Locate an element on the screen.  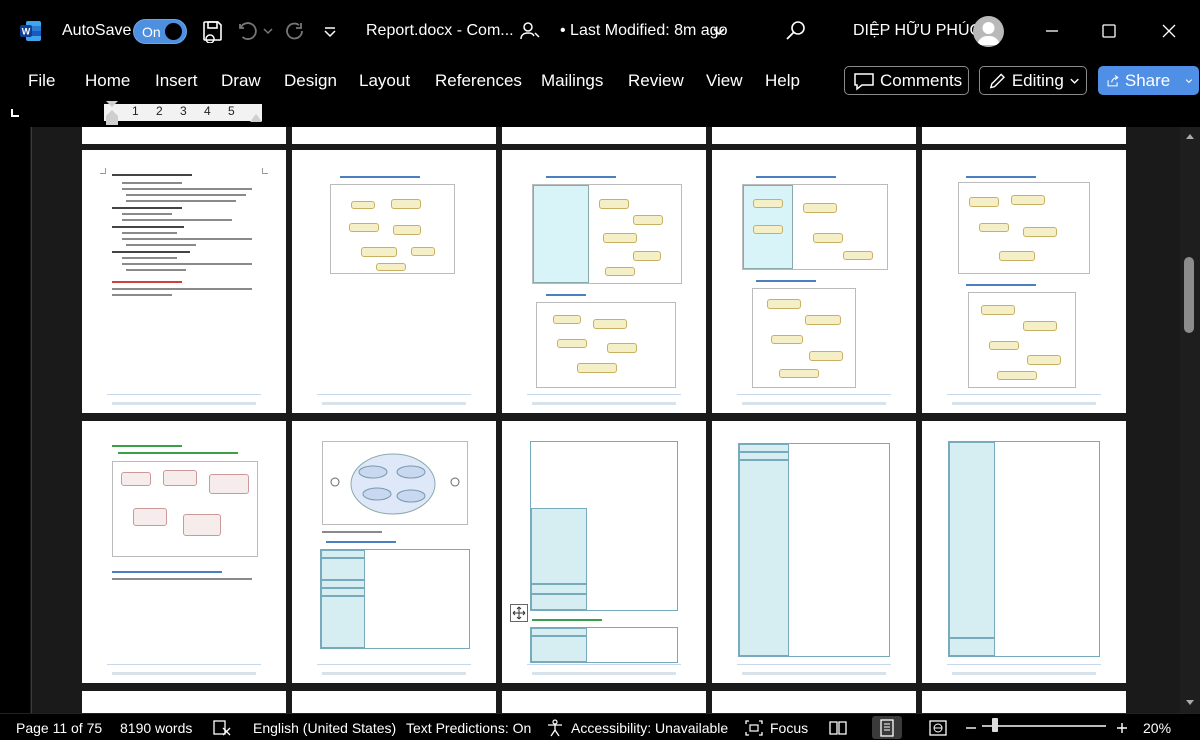
pencil-icon is located at coordinates (997, 80).